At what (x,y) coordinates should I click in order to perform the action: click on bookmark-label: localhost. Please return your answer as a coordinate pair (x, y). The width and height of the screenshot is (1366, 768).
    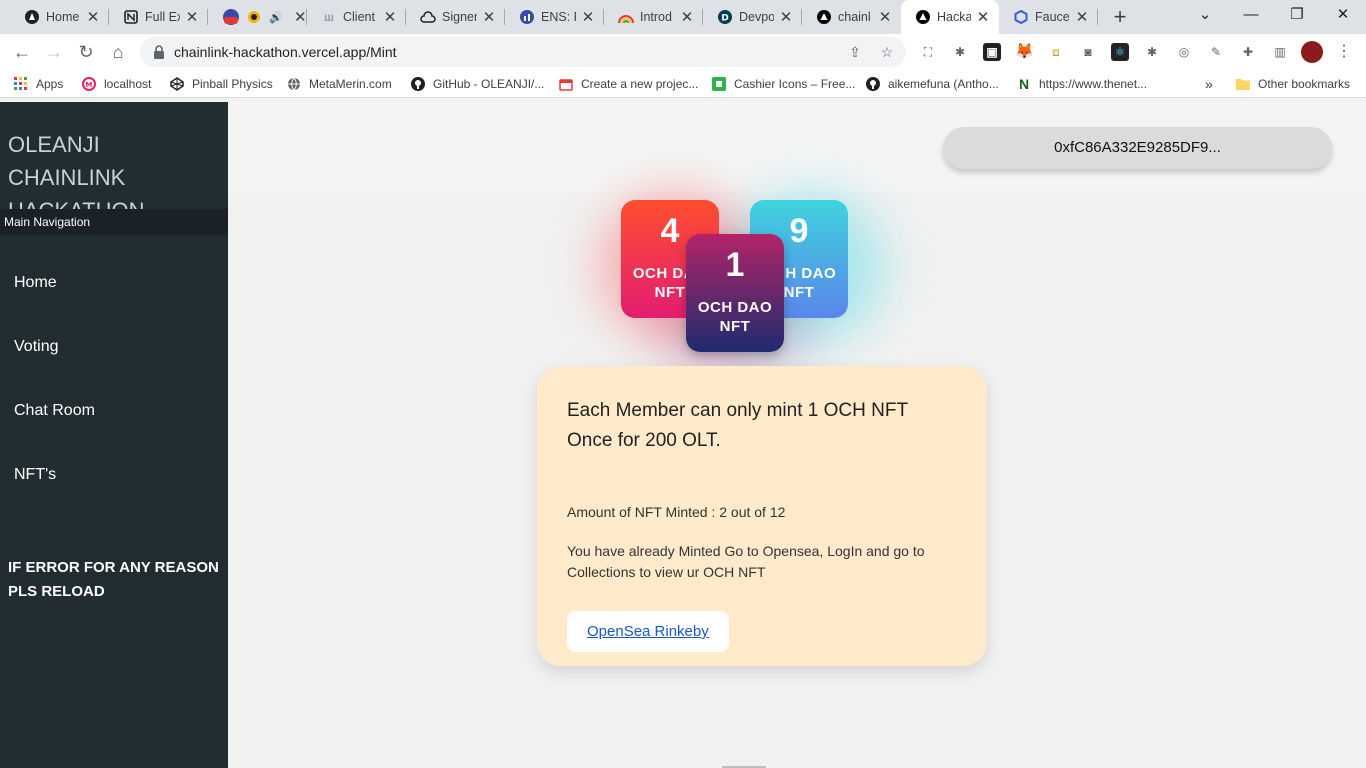
    Looking at the image, I should click on (128, 84).